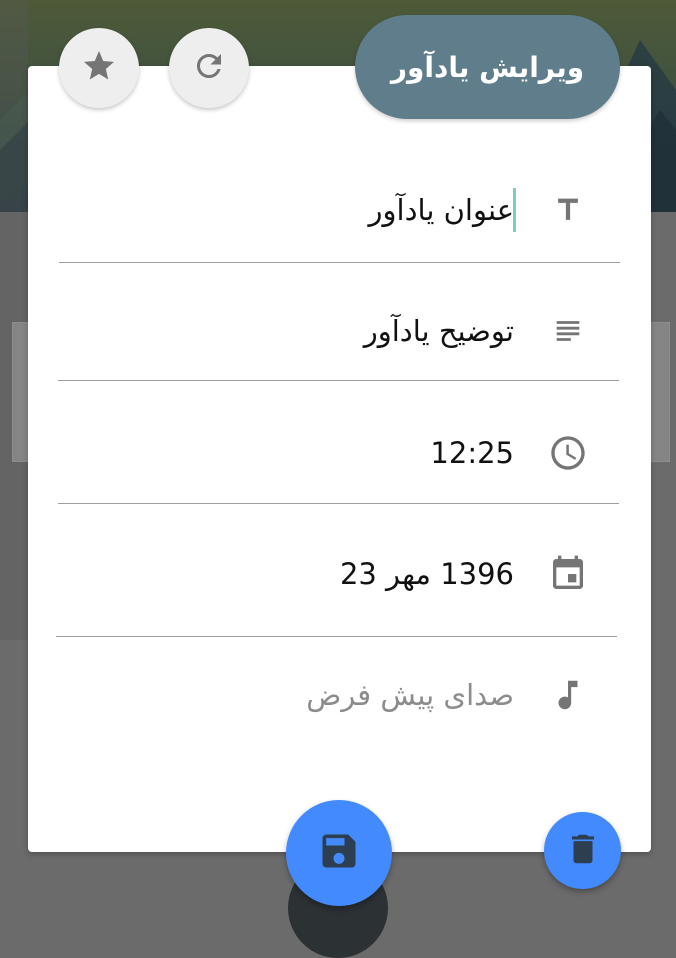 The width and height of the screenshot is (676, 958). I want to click on clock-icon, so click(568, 453).